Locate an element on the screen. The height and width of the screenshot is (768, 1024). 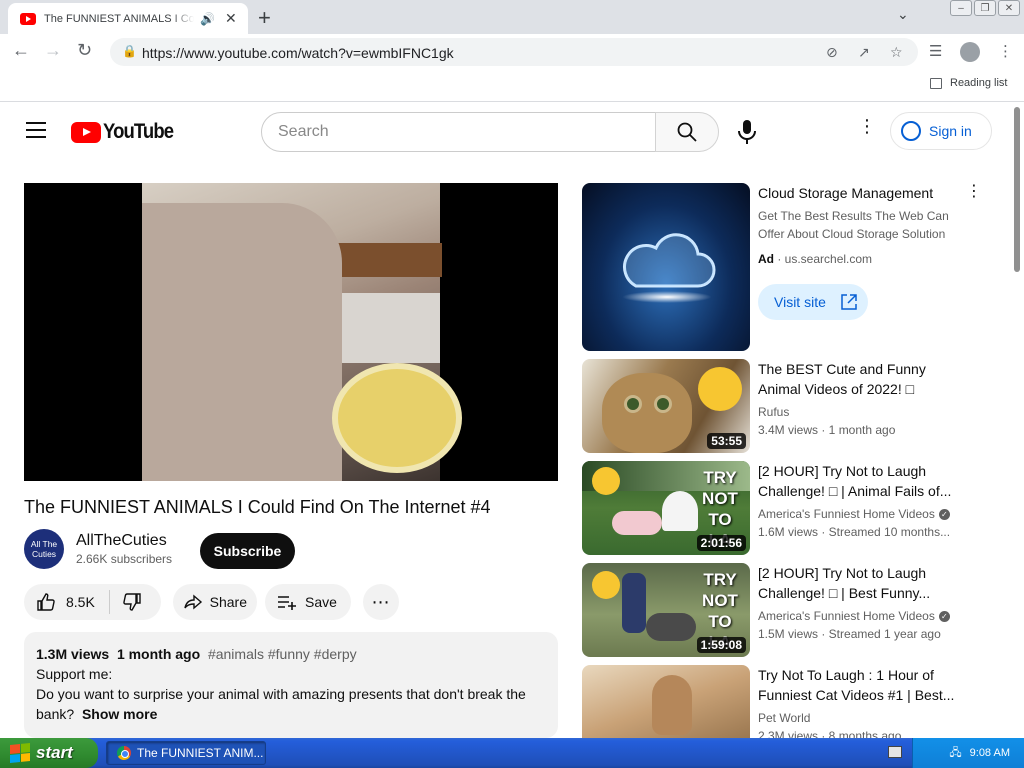
view-count: 1.3M views is located at coordinates (73, 654).